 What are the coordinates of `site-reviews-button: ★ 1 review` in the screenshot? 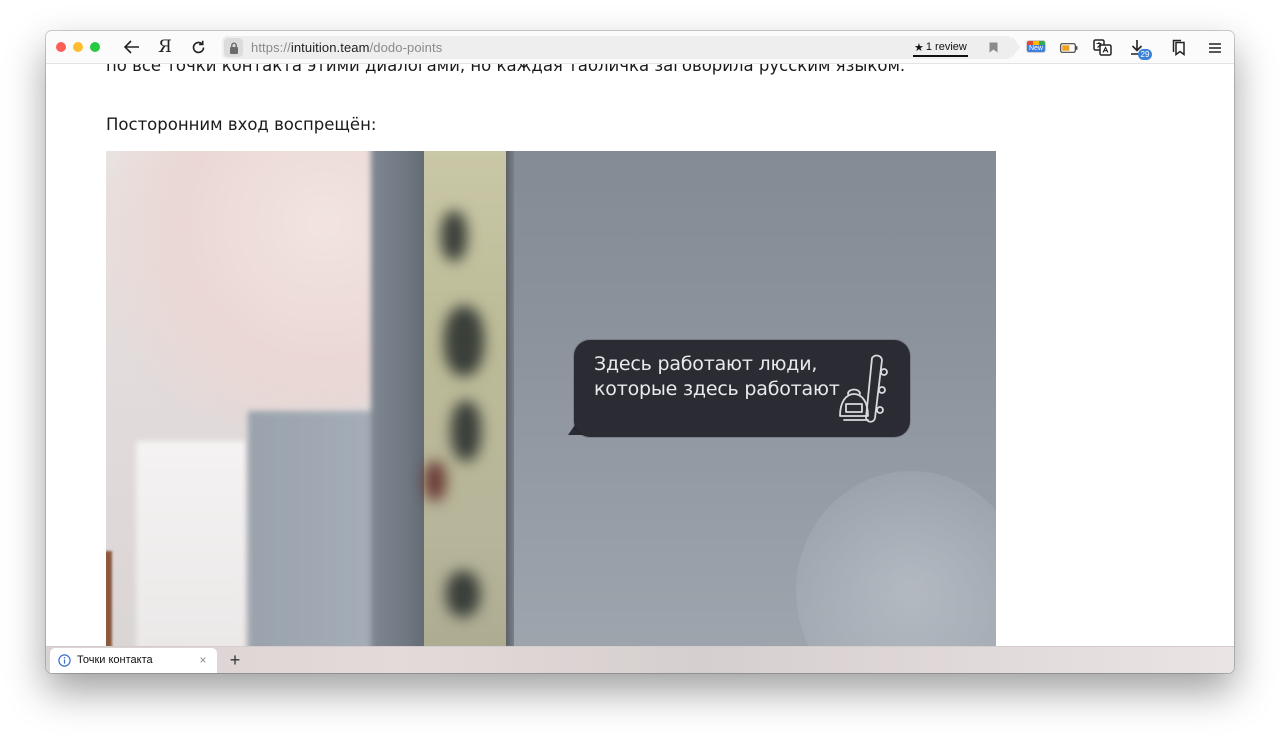 It's located at (940, 48).